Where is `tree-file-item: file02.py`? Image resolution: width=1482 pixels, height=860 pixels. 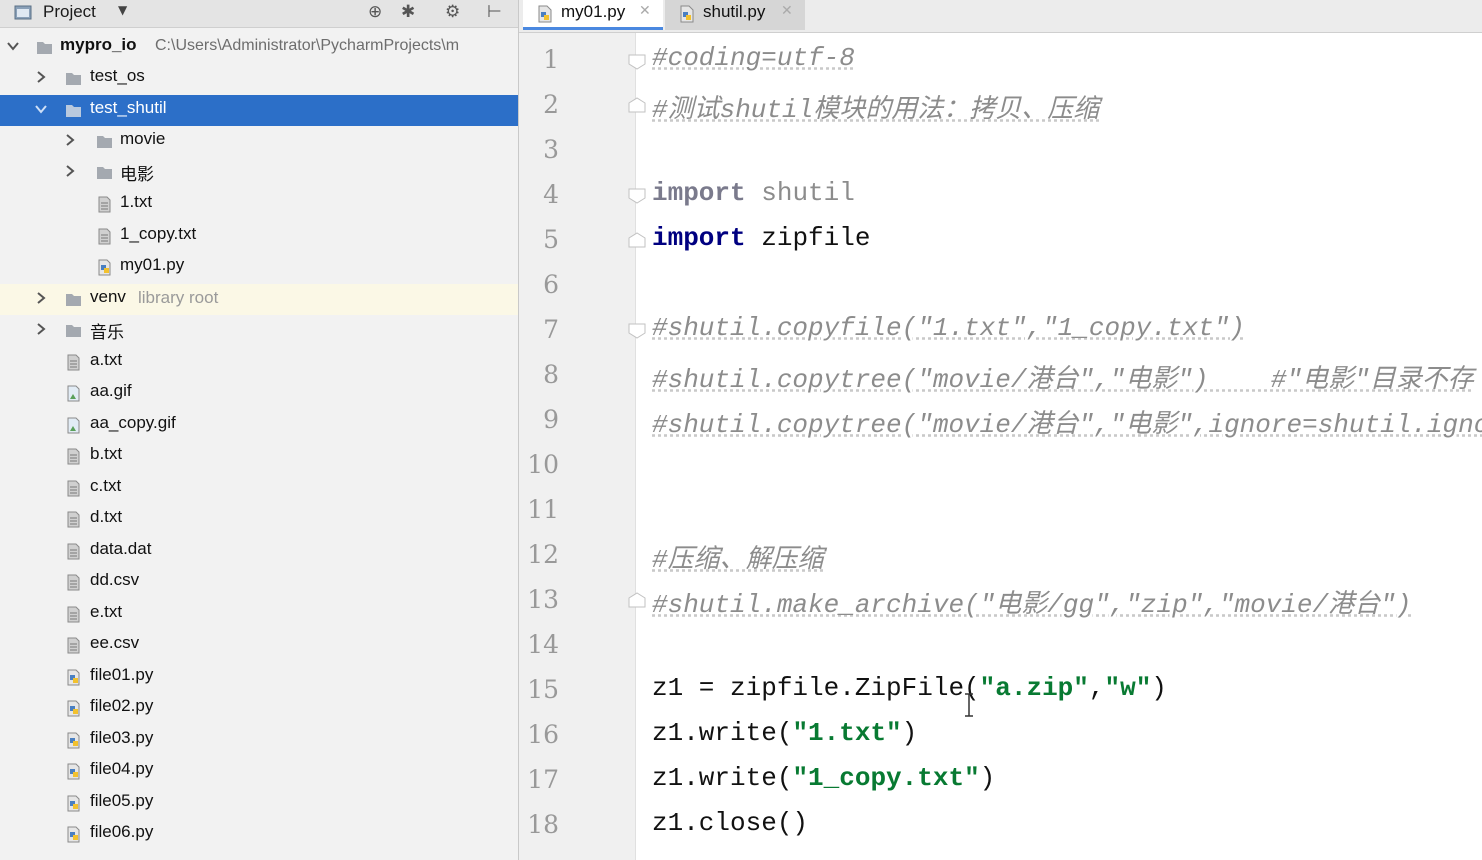
tree-file-item: file02.py is located at coordinates (259, 708).